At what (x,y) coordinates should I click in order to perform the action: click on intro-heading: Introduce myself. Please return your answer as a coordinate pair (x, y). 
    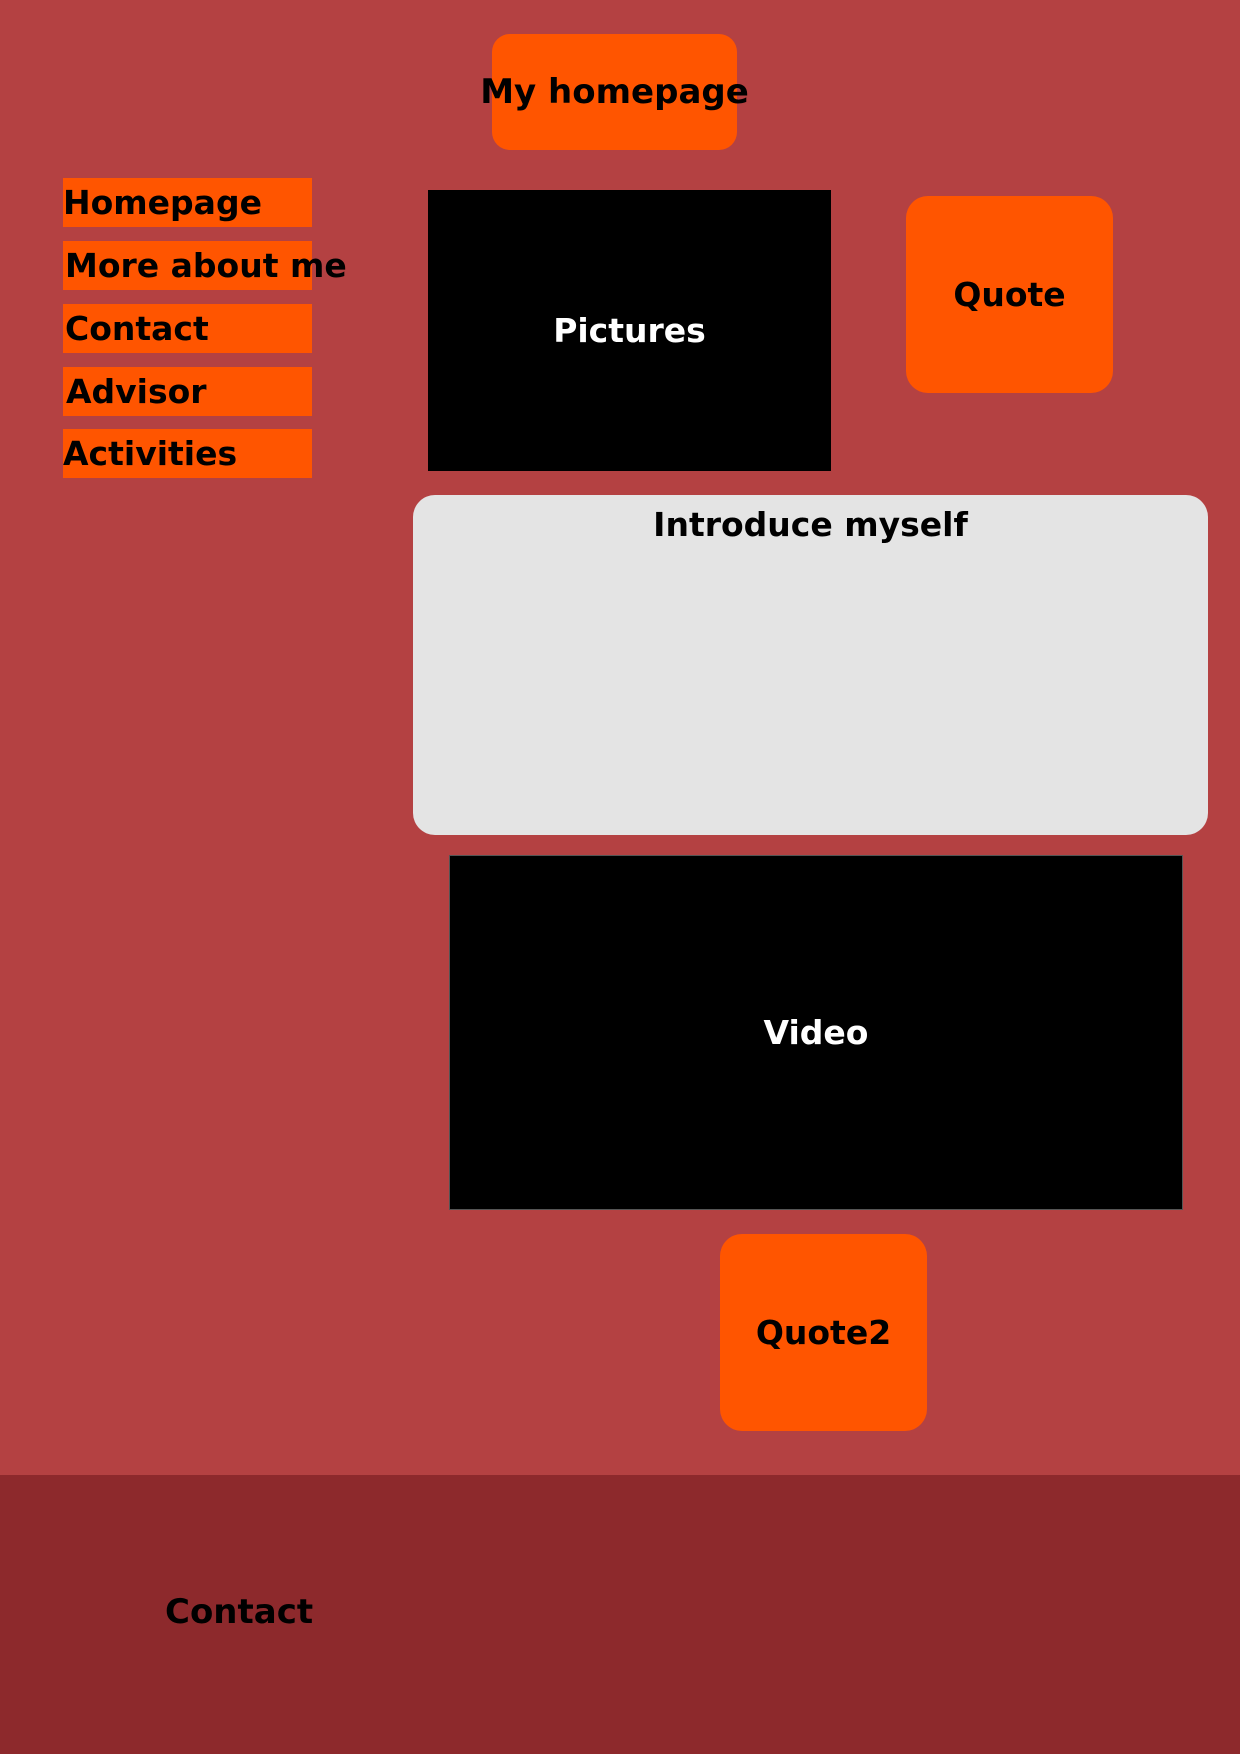
    Looking at the image, I should click on (810, 524).